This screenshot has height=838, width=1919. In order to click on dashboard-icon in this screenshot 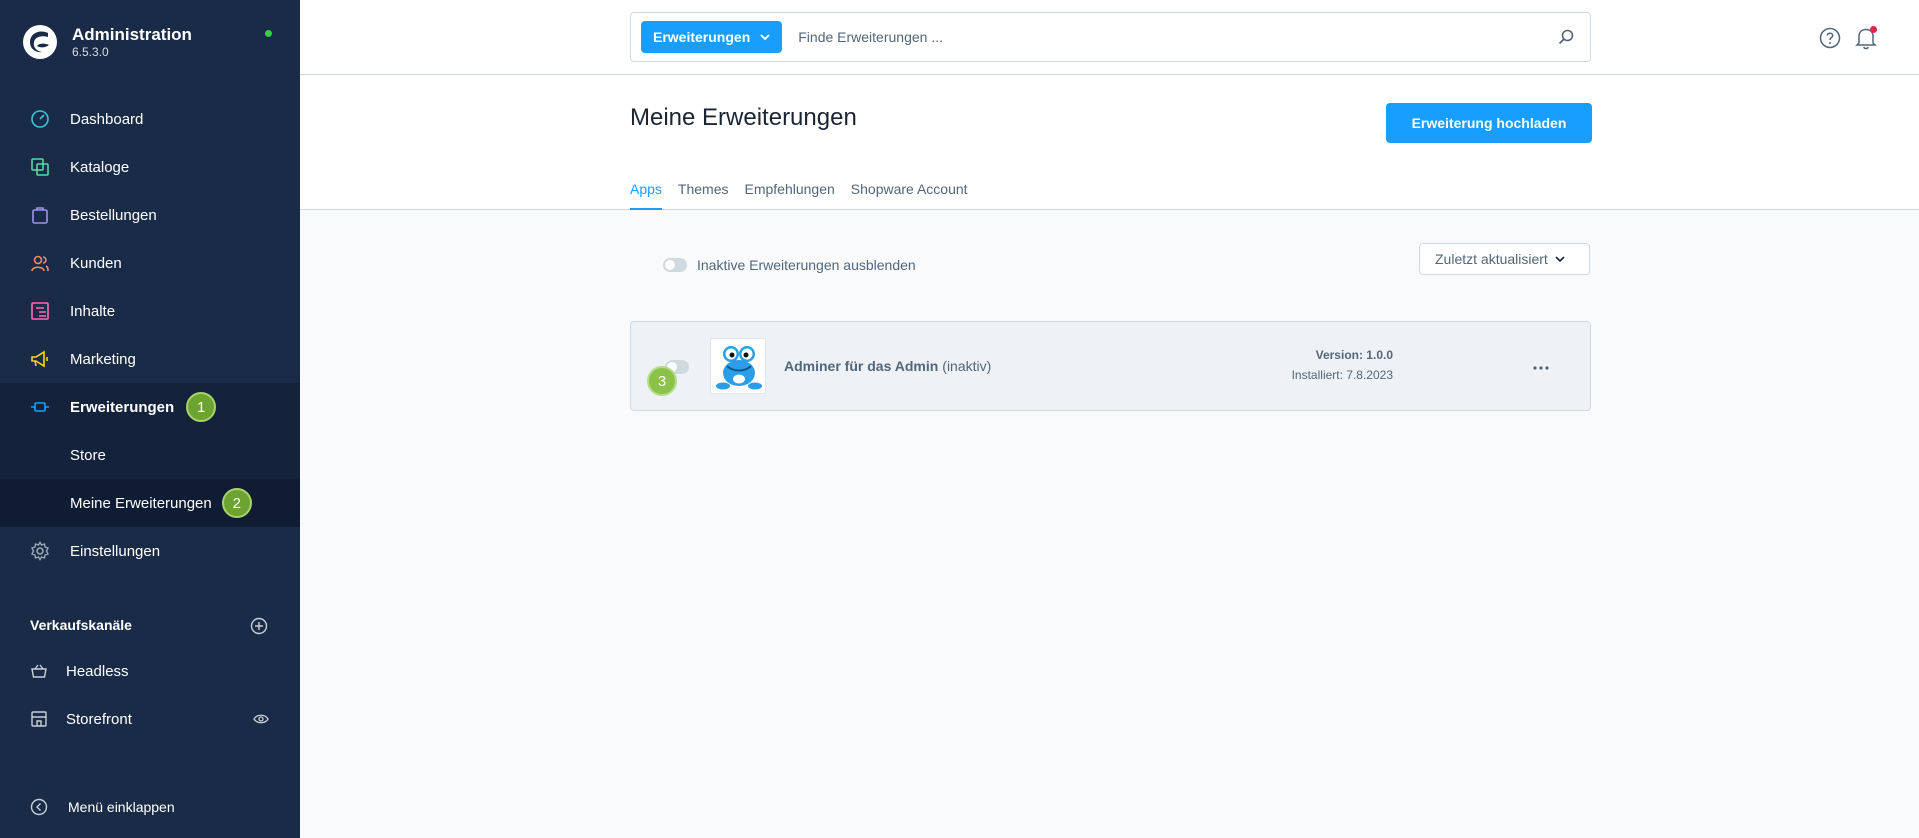, I will do `click(40, 119)`.